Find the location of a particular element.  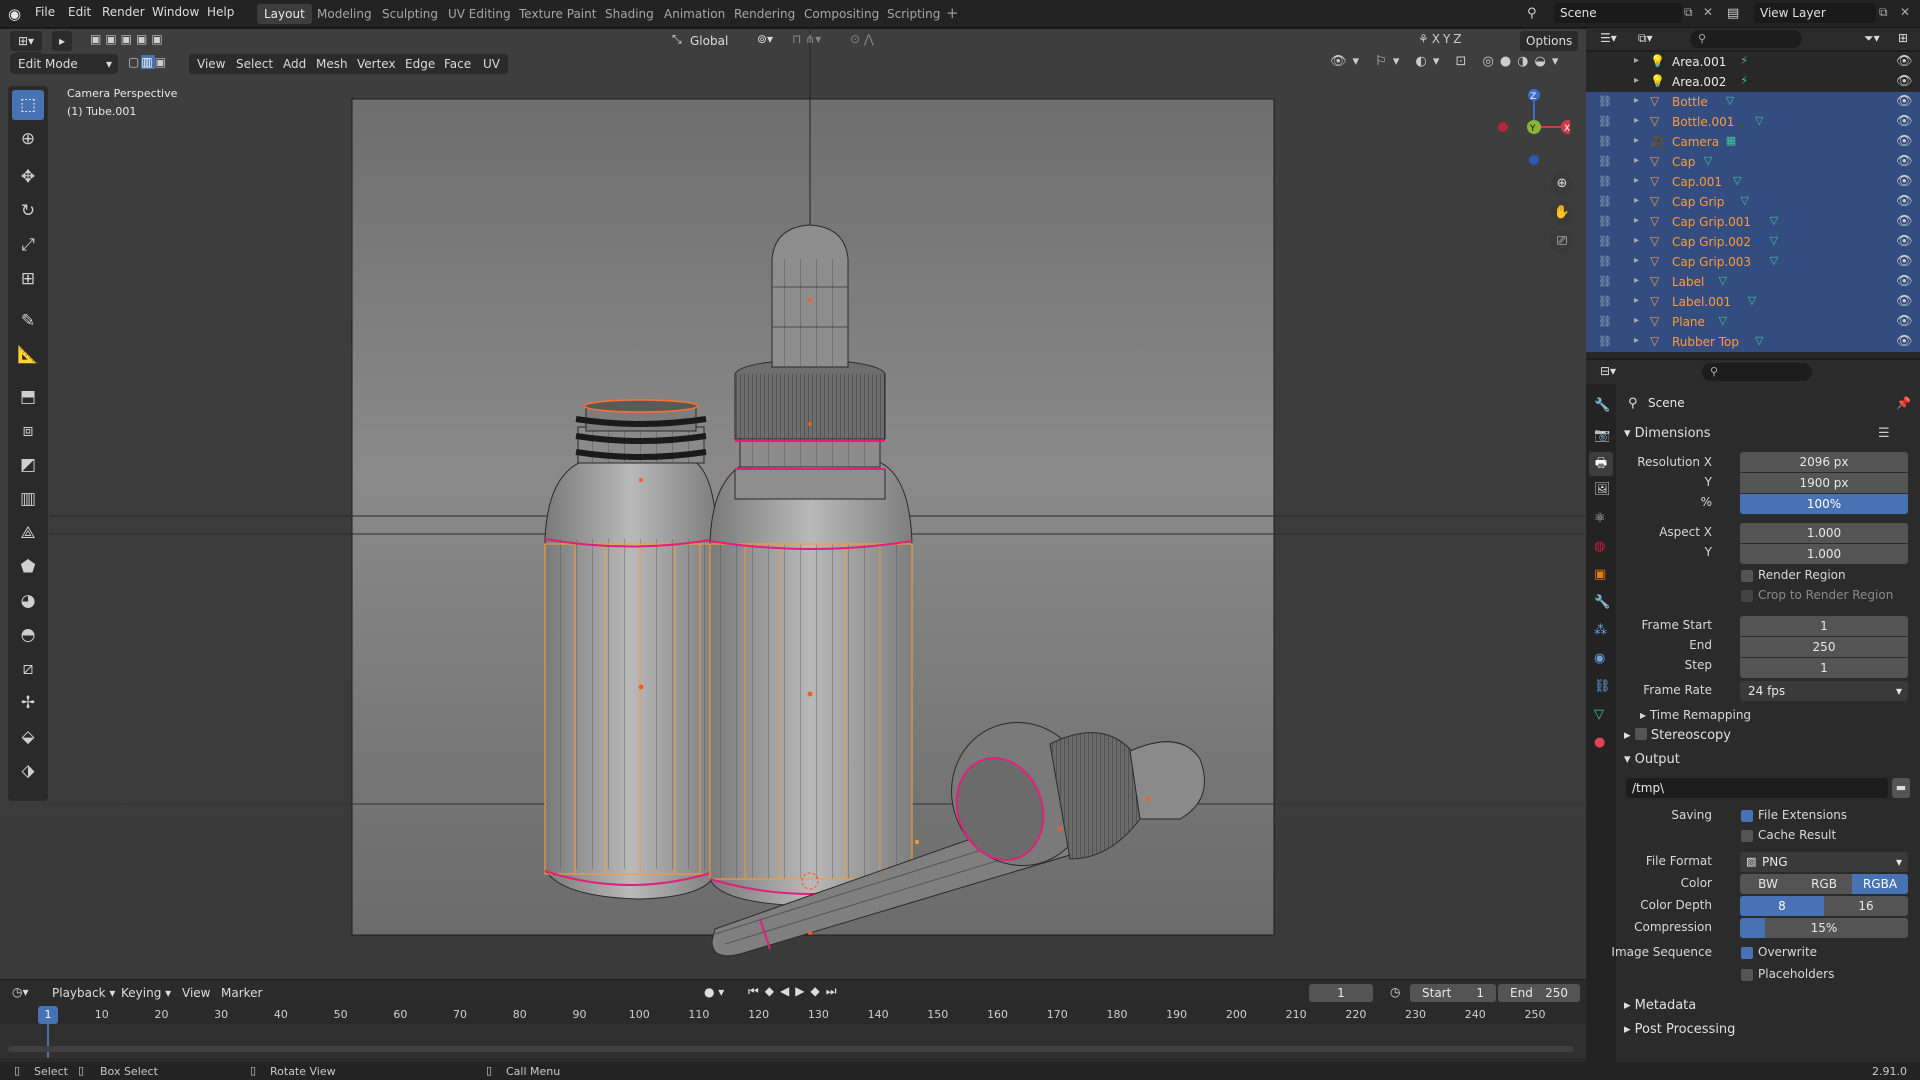

color-depth-8-button: 8 is located at coordinates (1782, 906).